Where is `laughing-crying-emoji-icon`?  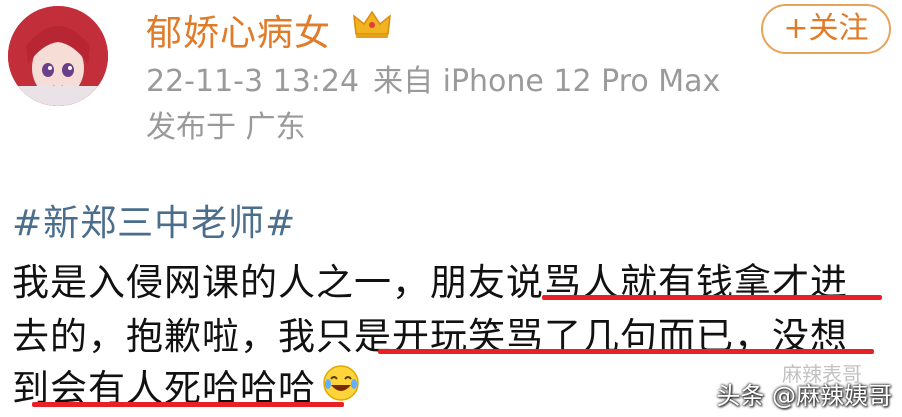 laughing-crying-emoji-icon is located at coordinates (341, 383).